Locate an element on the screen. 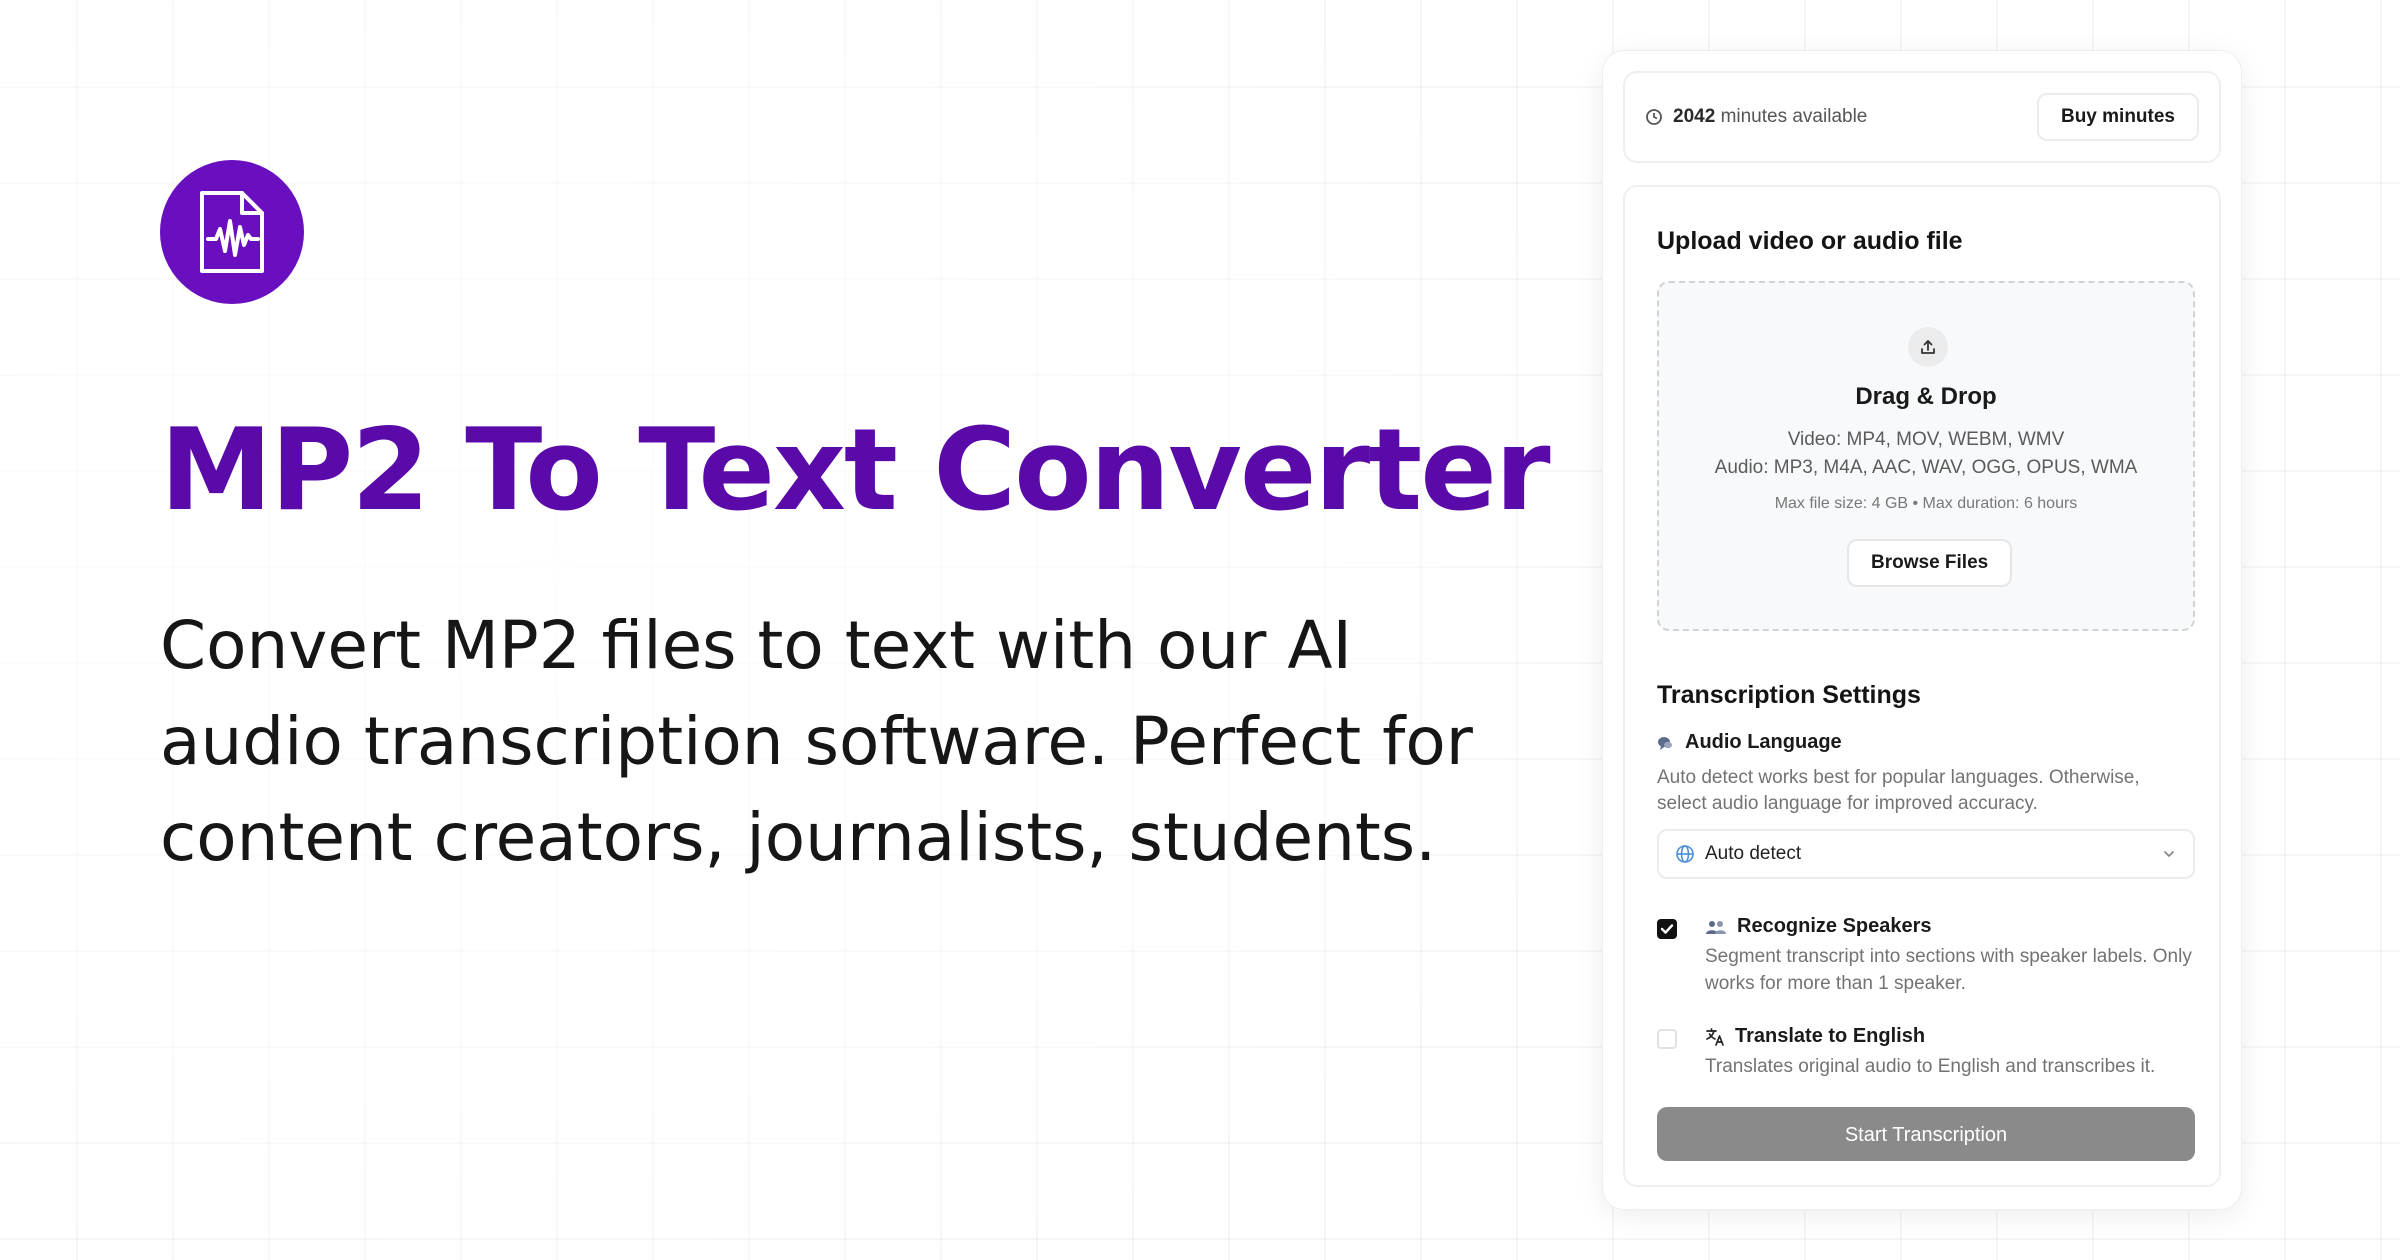  translate-checkbox is located at coordinates (1667, 1039).